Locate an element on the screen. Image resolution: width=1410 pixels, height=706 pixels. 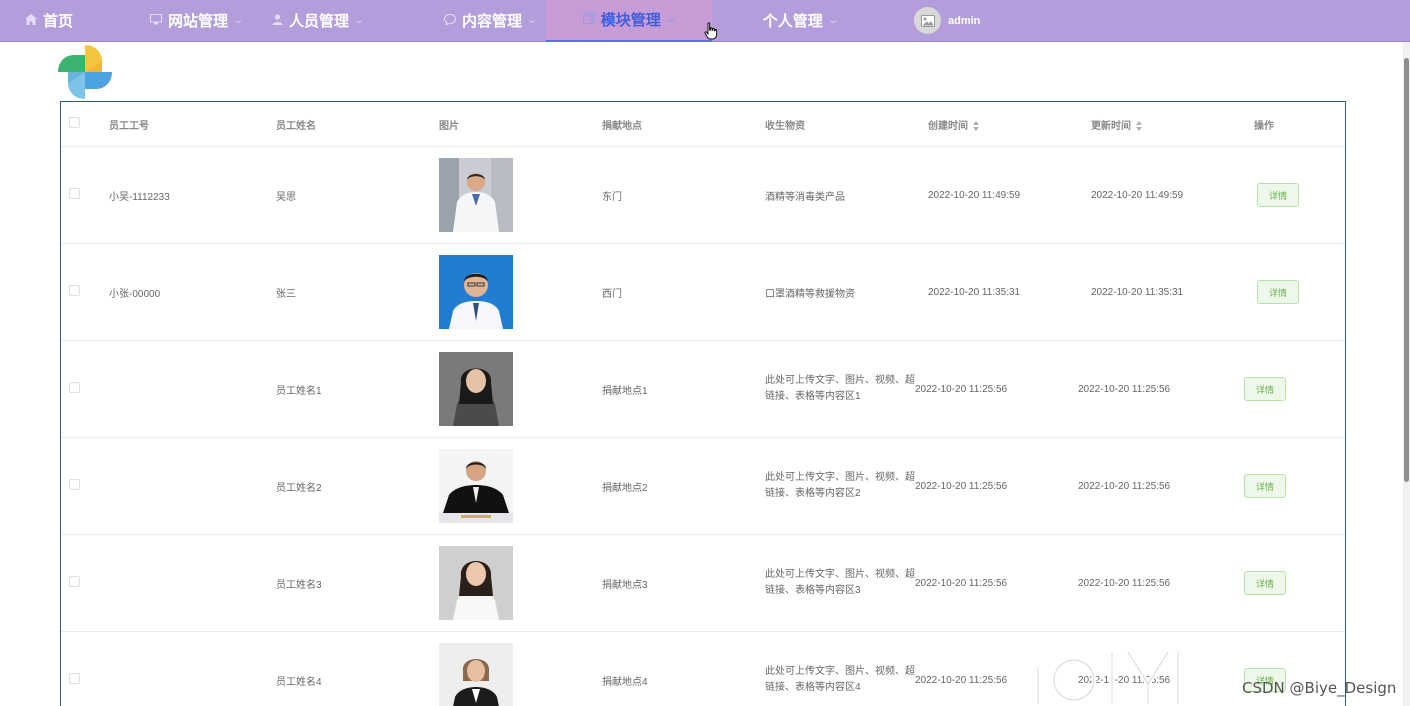
cell-supplies: 此处可上传文字、图片、视频、超链接、表格等内容区3 is located at coordinates (840, 582).